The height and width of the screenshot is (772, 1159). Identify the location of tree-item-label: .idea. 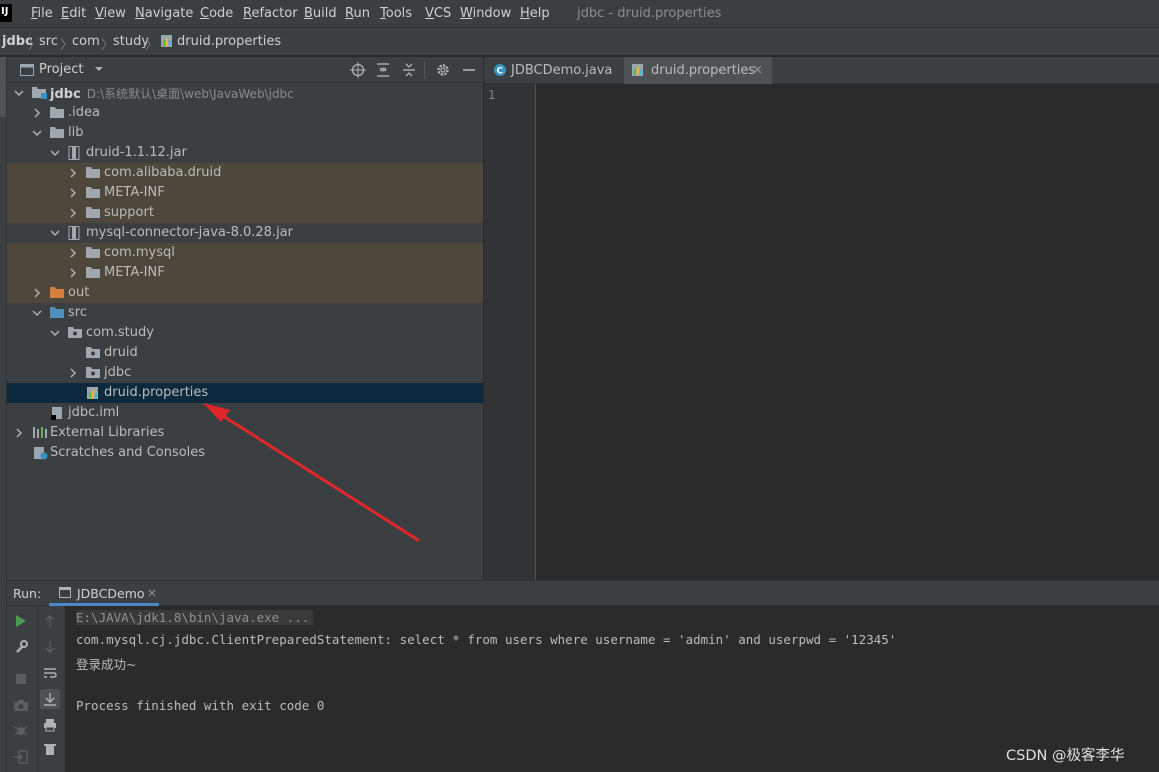
(84, 112).